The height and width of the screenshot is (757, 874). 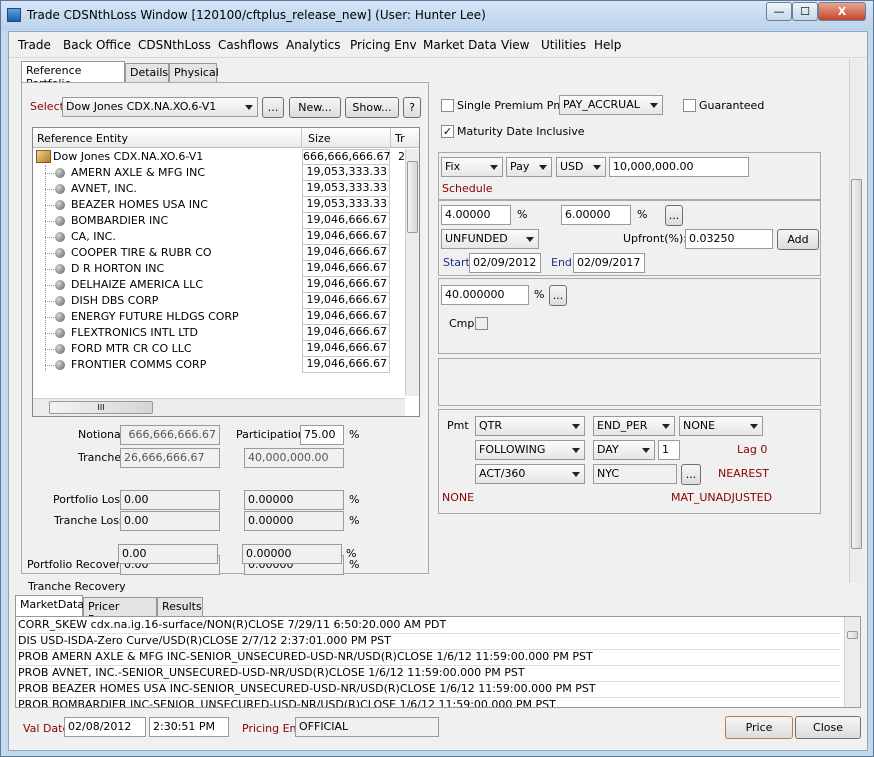 What do you see at coordinates (219, 205) in the screenshot?
I see `table-row: BEAZER HOMES USA INC 19,053,333.33` at bounding box center [219, 205].